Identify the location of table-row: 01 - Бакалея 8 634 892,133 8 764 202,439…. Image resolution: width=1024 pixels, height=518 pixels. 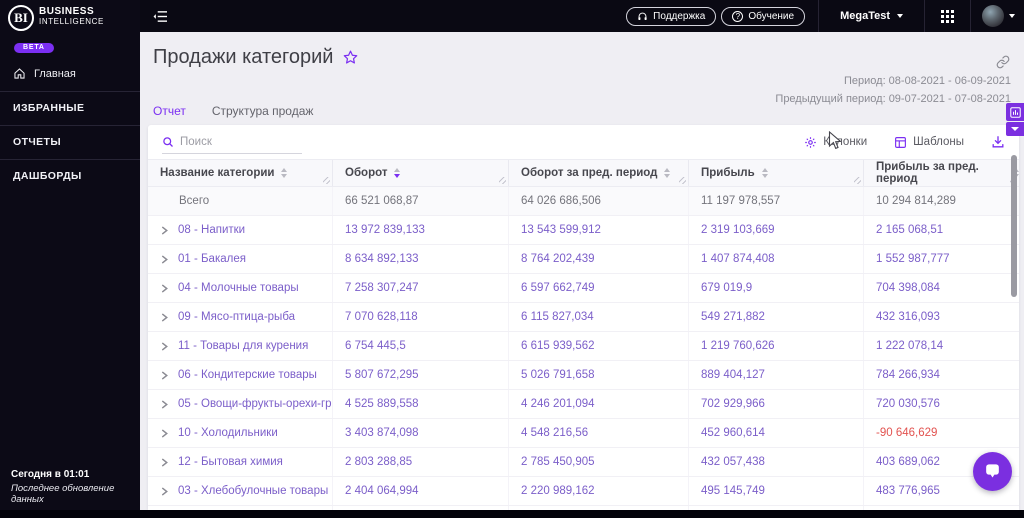
(583, 259).